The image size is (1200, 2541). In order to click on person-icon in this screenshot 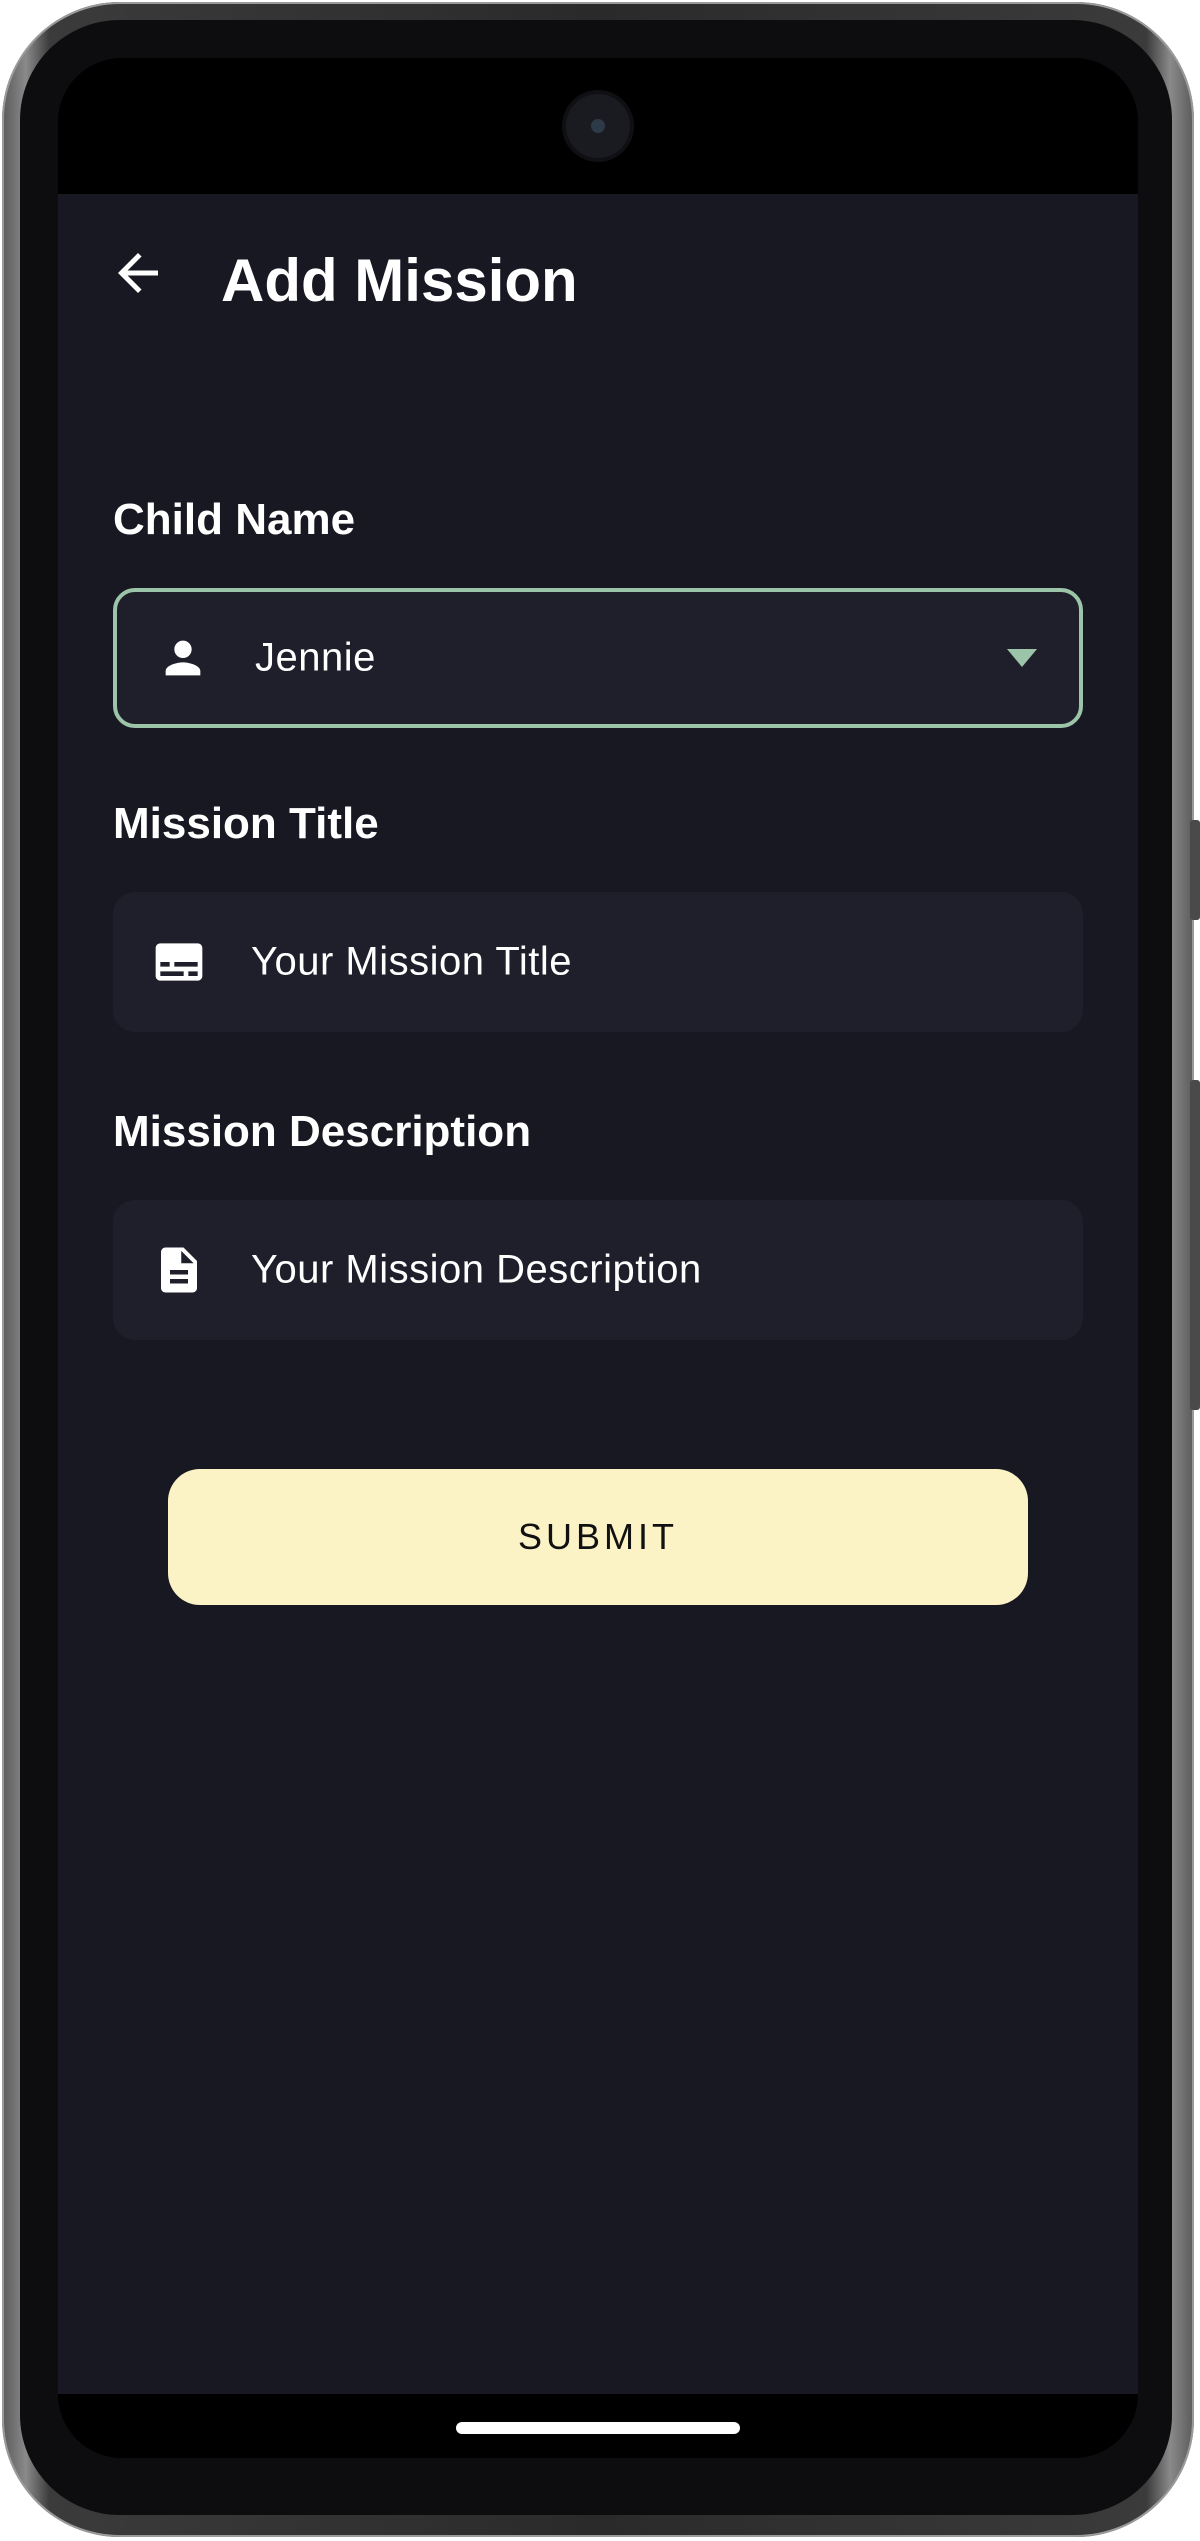, I will do `click(183, 658)`.